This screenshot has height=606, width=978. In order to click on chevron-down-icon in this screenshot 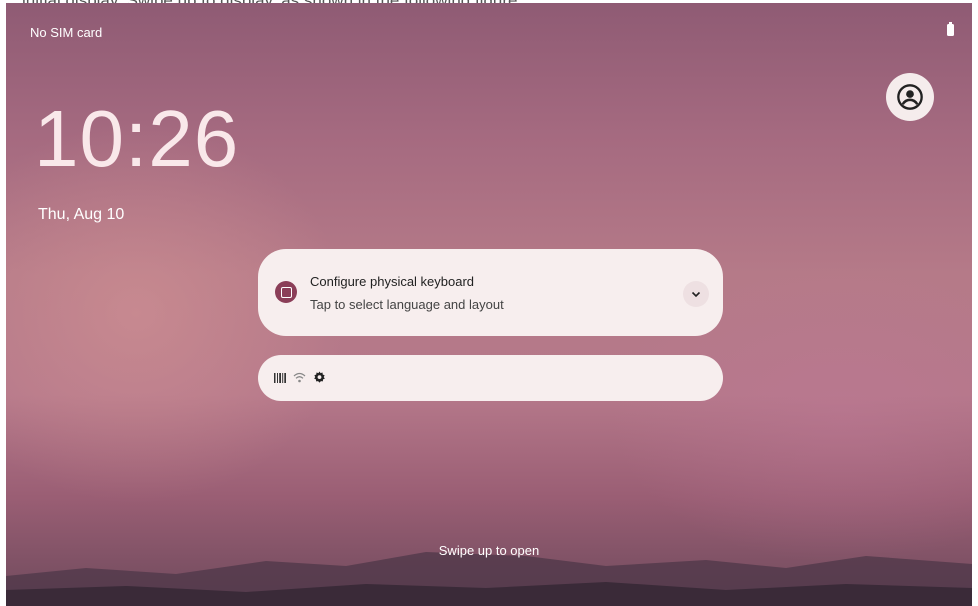, I will do `click(696, 294)`.